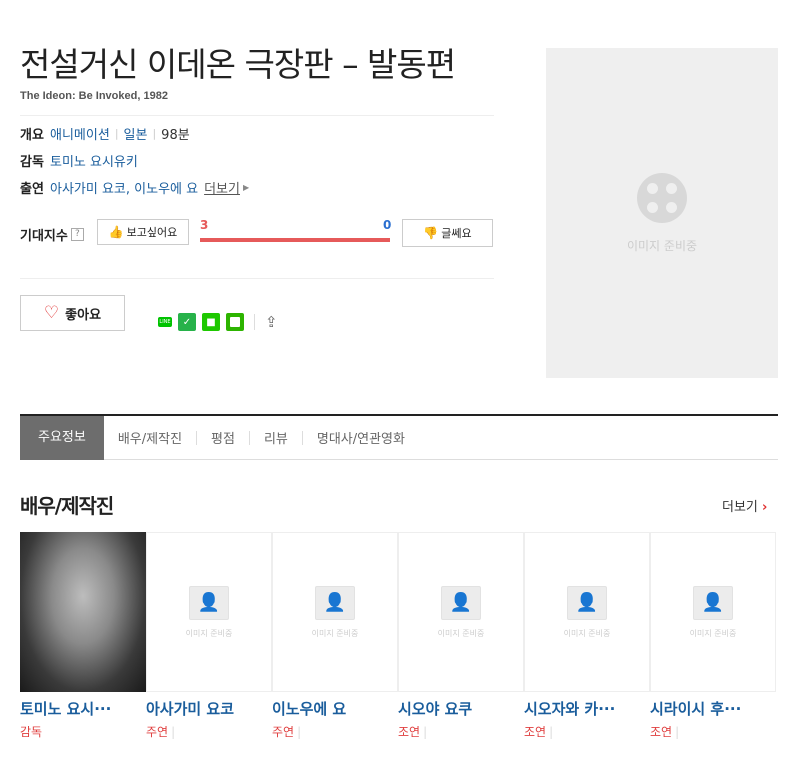  What do you see at coordinates (246, 187) in the screenshot?
I see `chevron-right-icon: ▶` at bounding box center [246, 187].